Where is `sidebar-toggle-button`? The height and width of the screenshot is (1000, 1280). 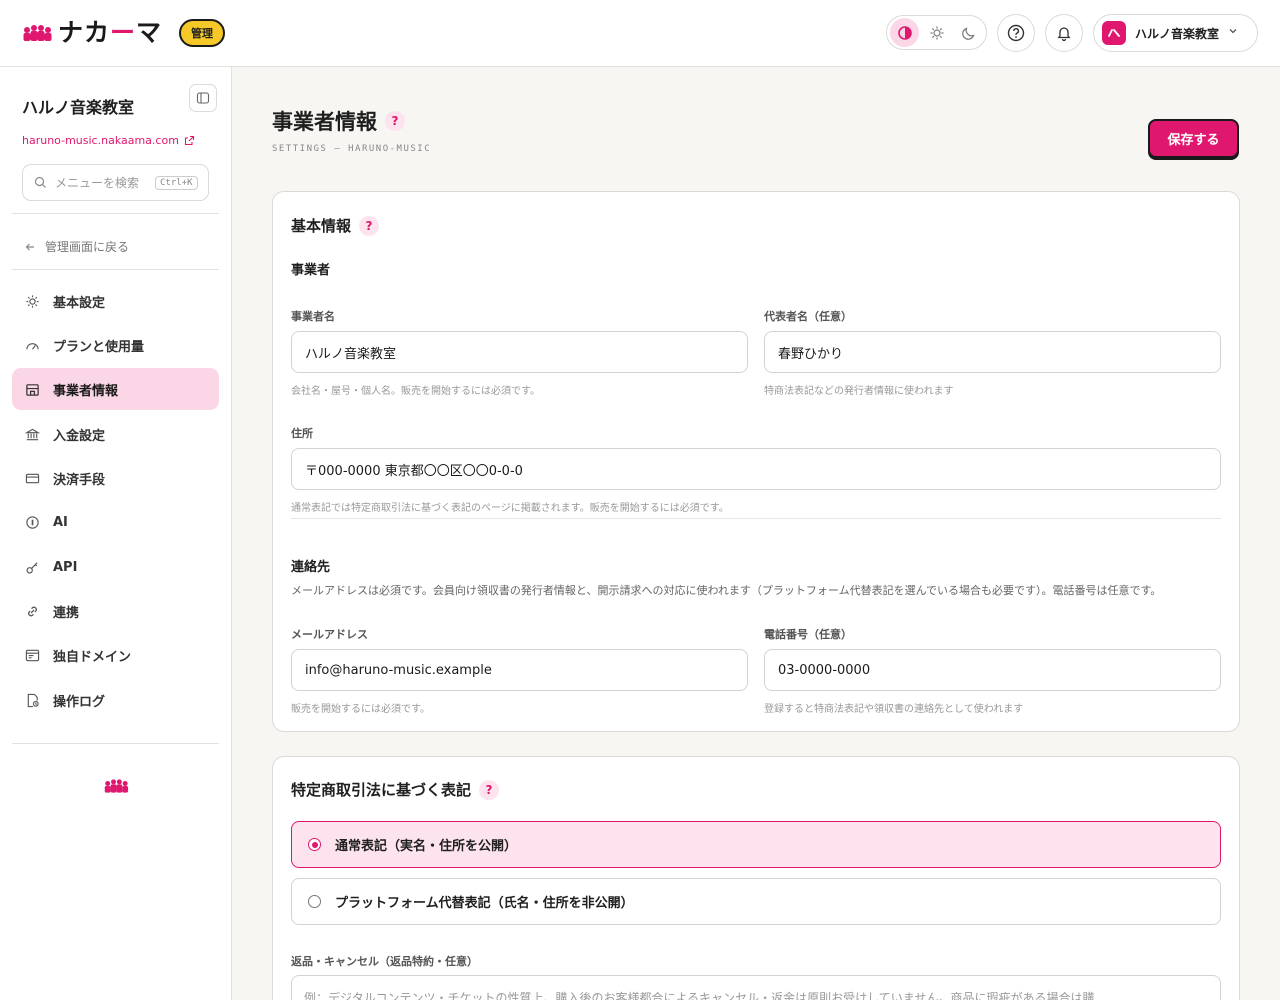
sidebar-toggle-button is located at coordinates (203, 98).